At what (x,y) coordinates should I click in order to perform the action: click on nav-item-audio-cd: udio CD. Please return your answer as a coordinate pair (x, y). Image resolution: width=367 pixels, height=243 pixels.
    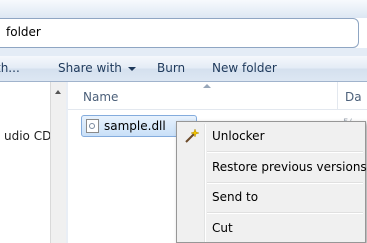
    Looking at the image, I should click on (27, 136).